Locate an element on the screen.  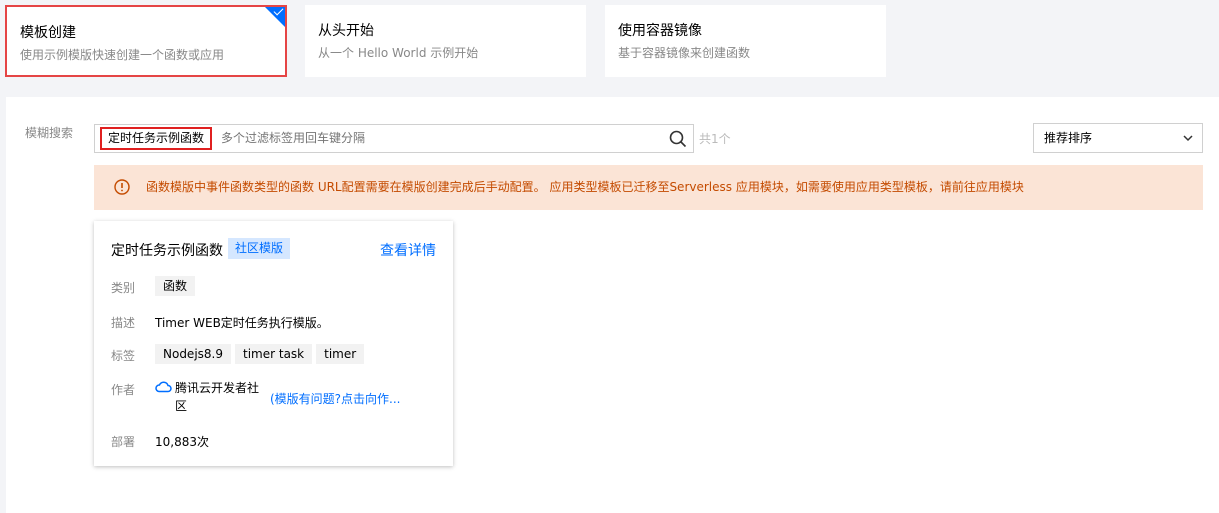
result-count: 共1个 is located at coordinates (715, 139).